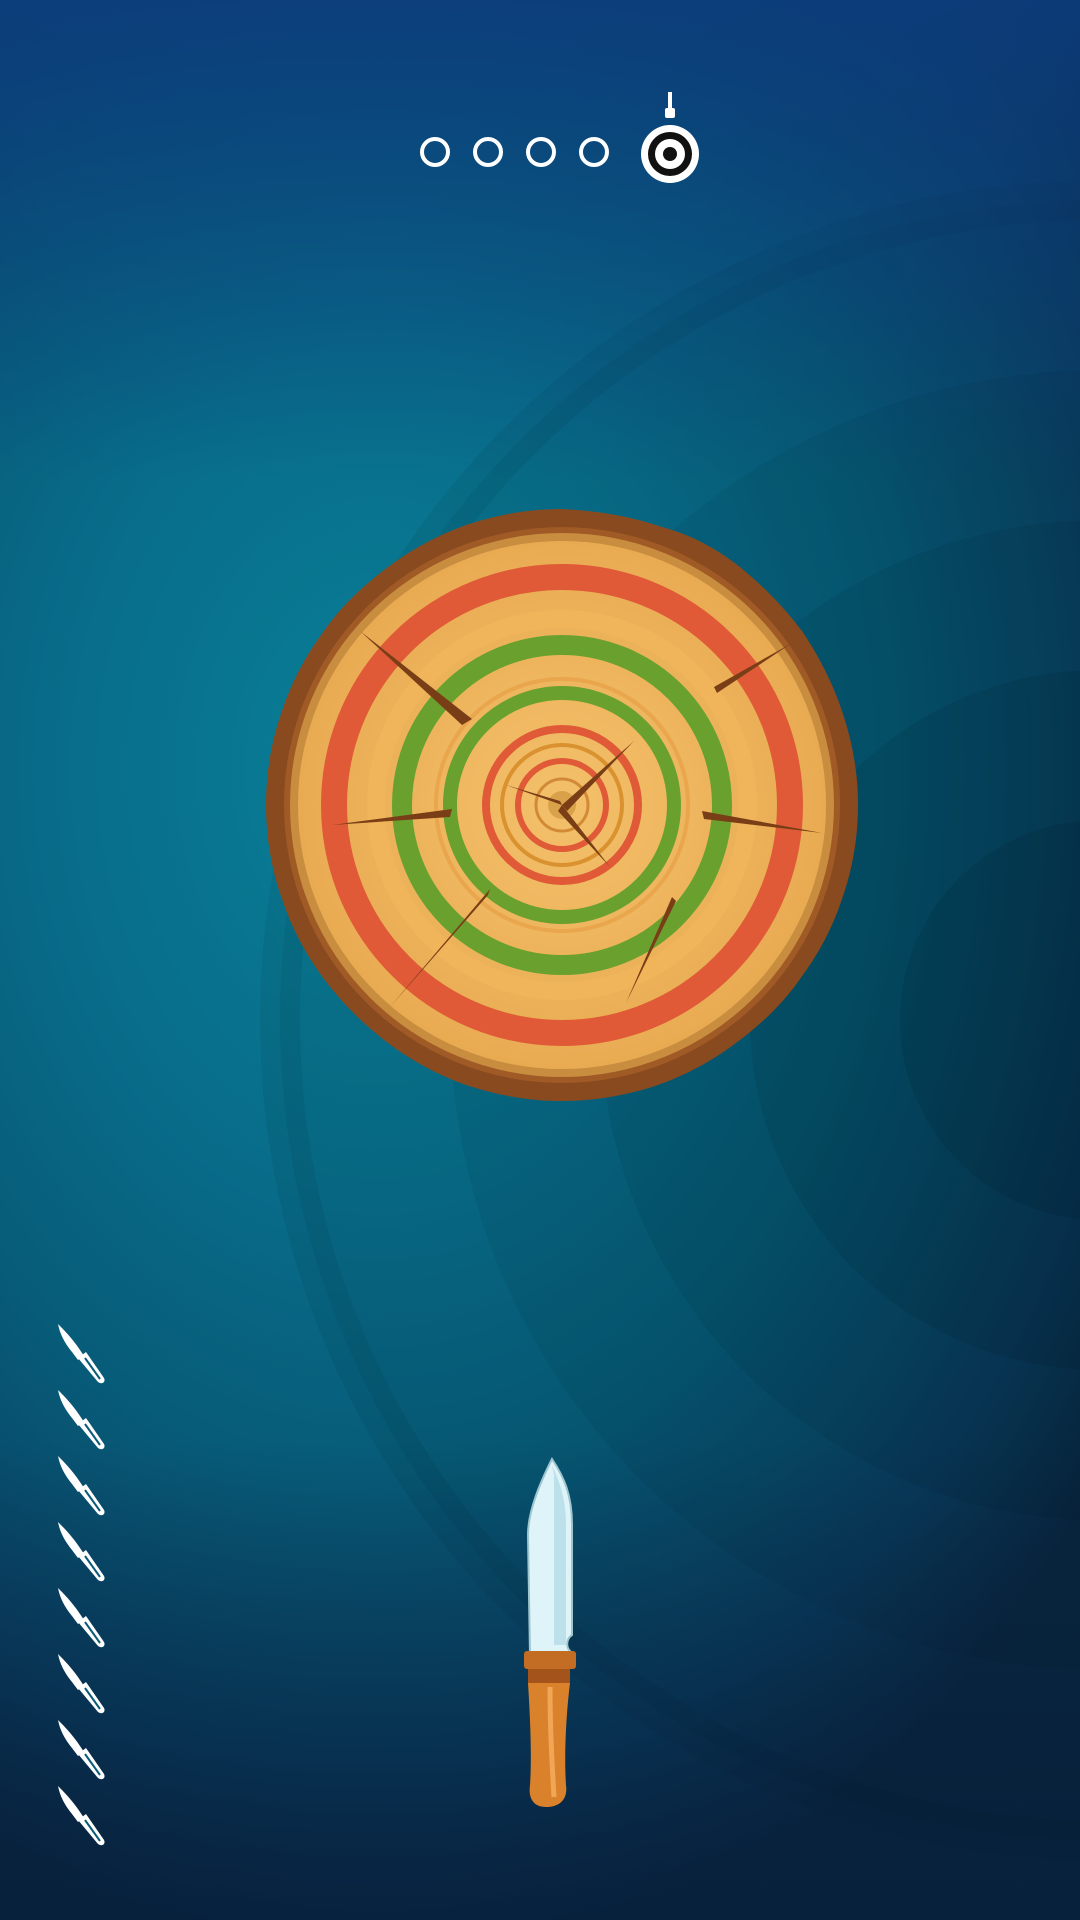  What do you see at coordinates (670, 137) in the screenshot?
I see `target-boss-icon` at bounding box center [670, 137].